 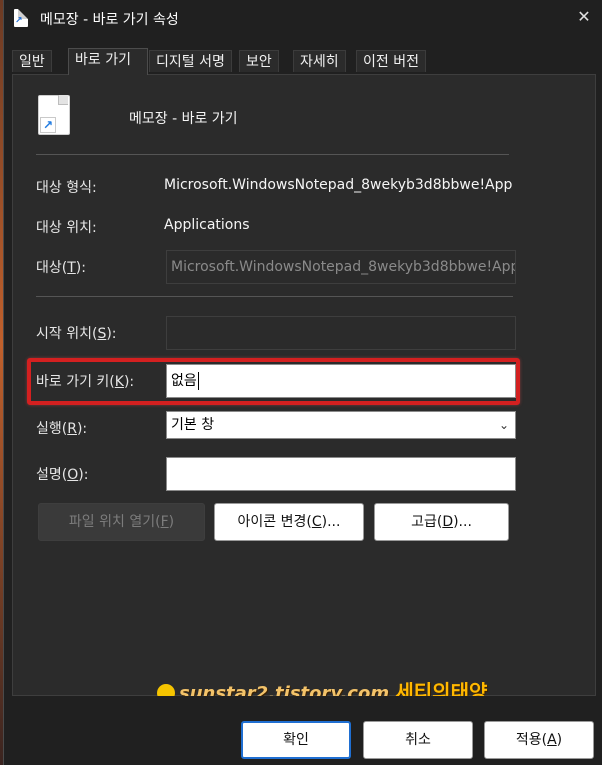 What do you see at coordinates (341, 474) in the screenshot?
I see `comment-input` at bounding box center [341, 474].